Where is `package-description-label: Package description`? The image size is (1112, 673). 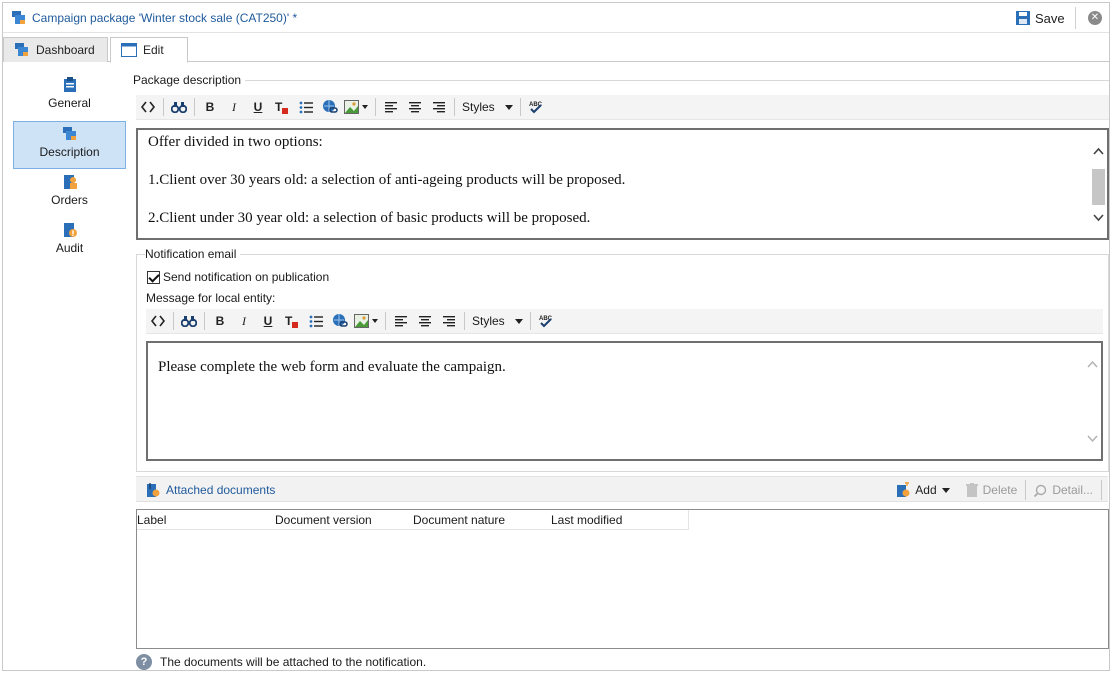 package-description-label: Package description is located at coordinates (189, 80).